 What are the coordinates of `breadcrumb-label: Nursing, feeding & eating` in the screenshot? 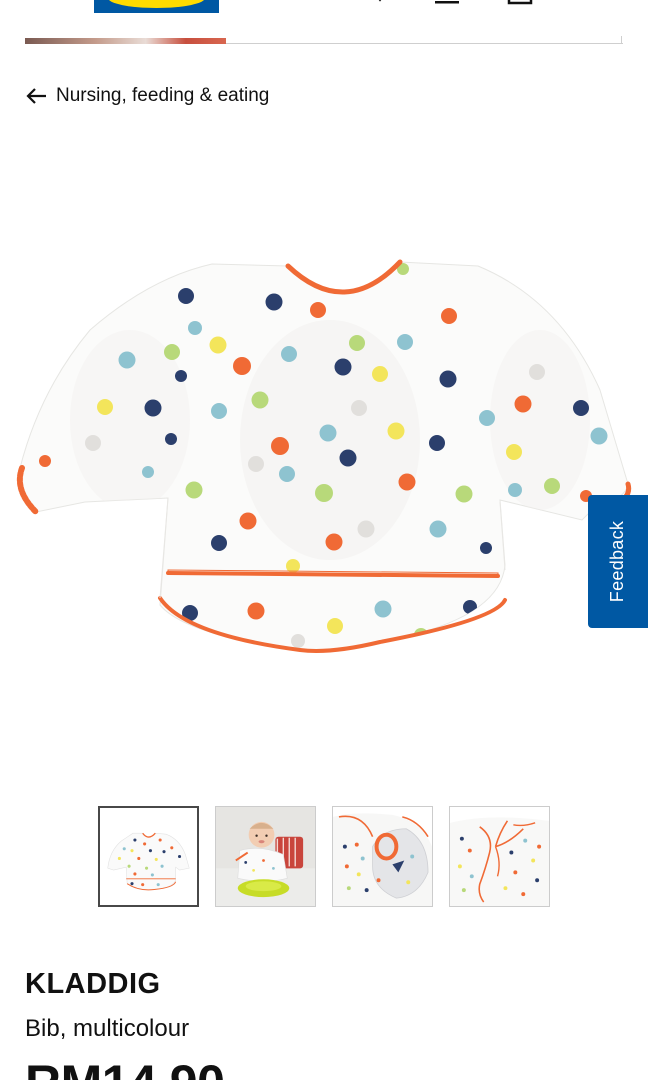 It's located at (163, 95).